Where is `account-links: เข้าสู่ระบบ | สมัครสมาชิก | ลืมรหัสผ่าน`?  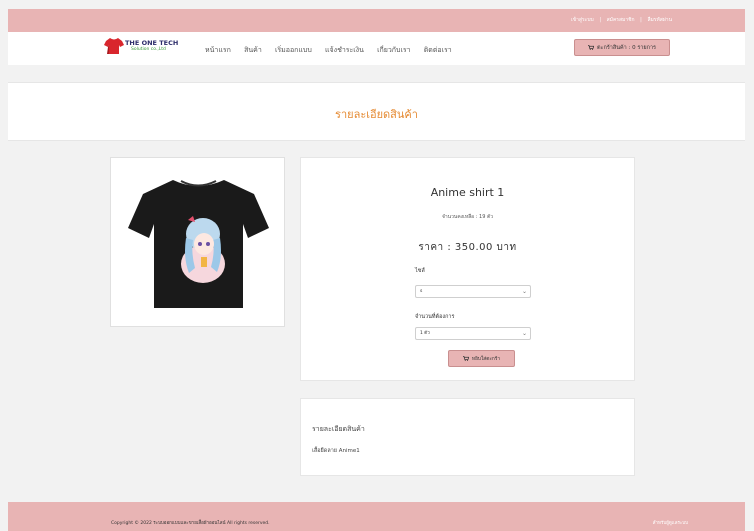 account-links: เข้าสู่ระบบ | สมัครสมาชิก | ลืมรหัสผ่าน is located at coordinates (621, 20).